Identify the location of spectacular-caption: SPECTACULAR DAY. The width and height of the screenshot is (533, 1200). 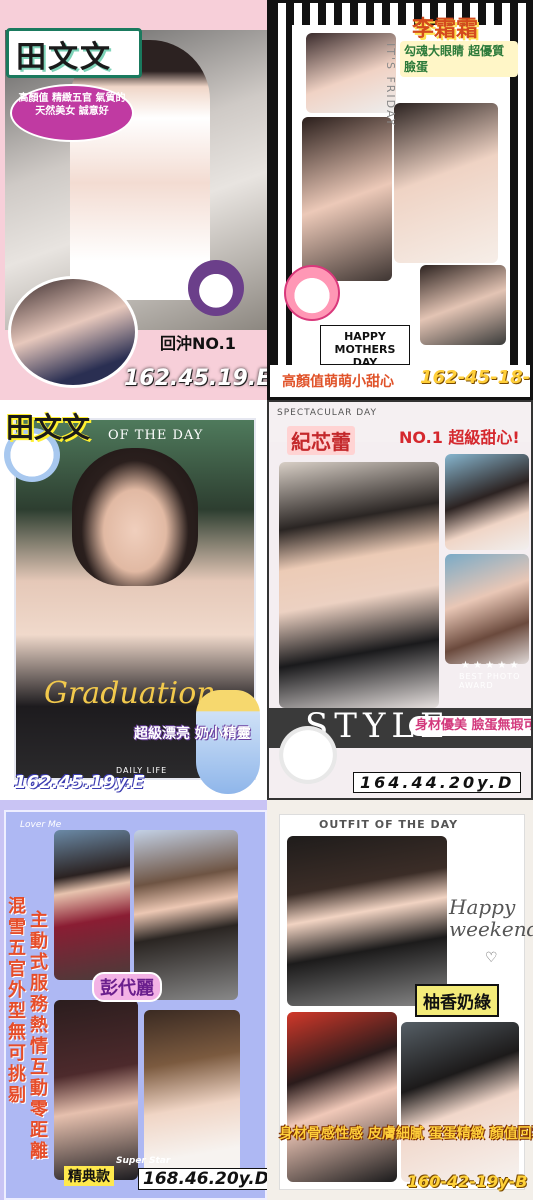
(327, 413).